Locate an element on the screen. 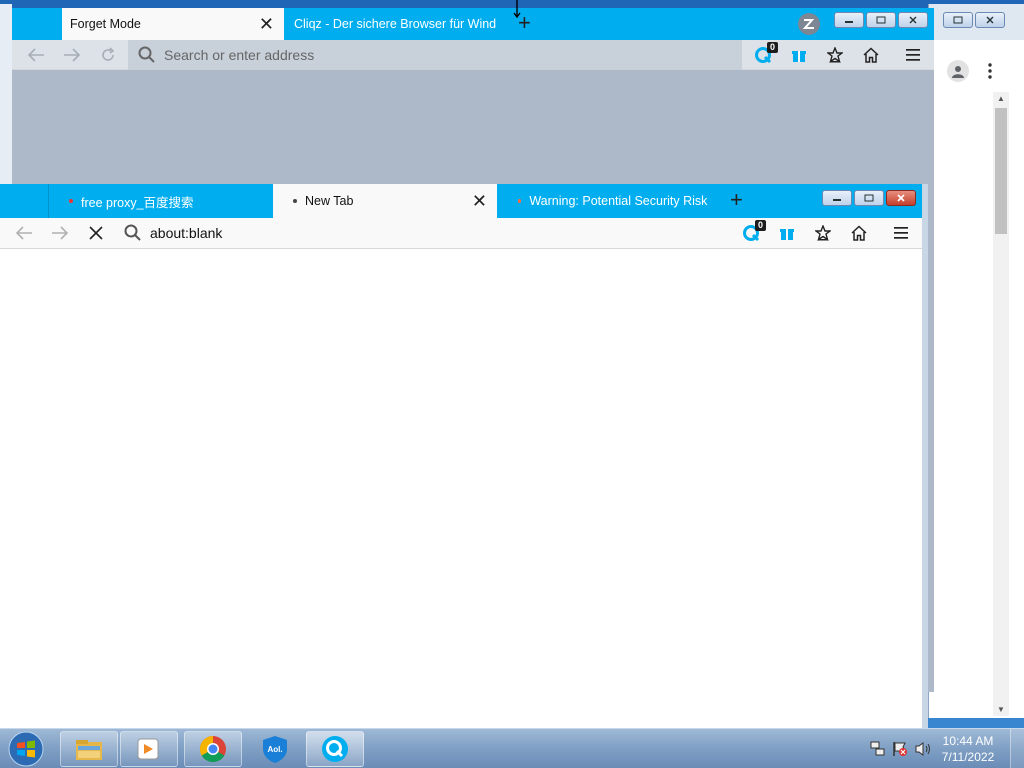  mouse-cursor is located at coordinates (517, 10).